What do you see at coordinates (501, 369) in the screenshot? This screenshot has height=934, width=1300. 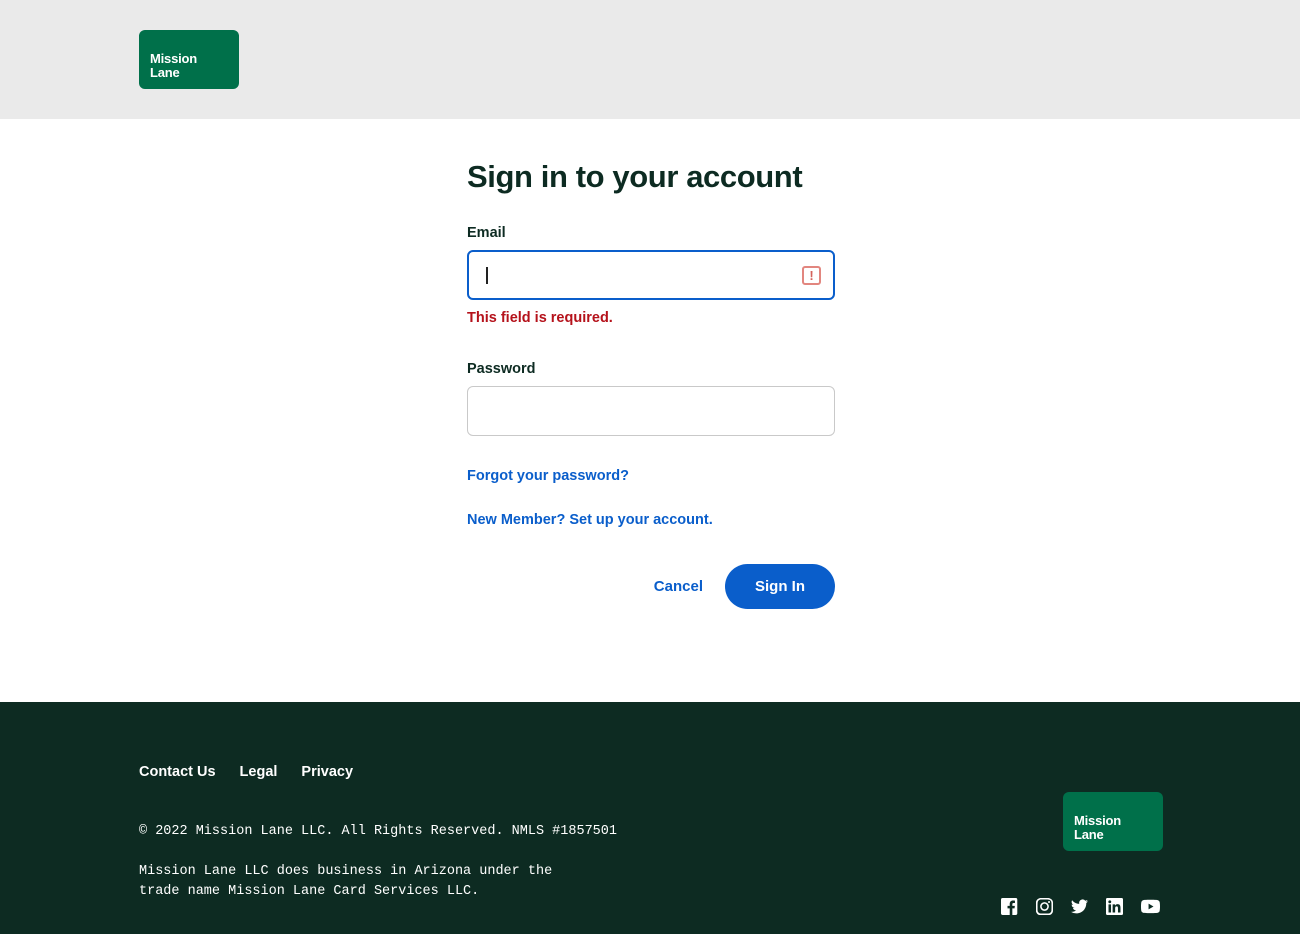 I see `password-label: Password` at bounding box center [501, 369].